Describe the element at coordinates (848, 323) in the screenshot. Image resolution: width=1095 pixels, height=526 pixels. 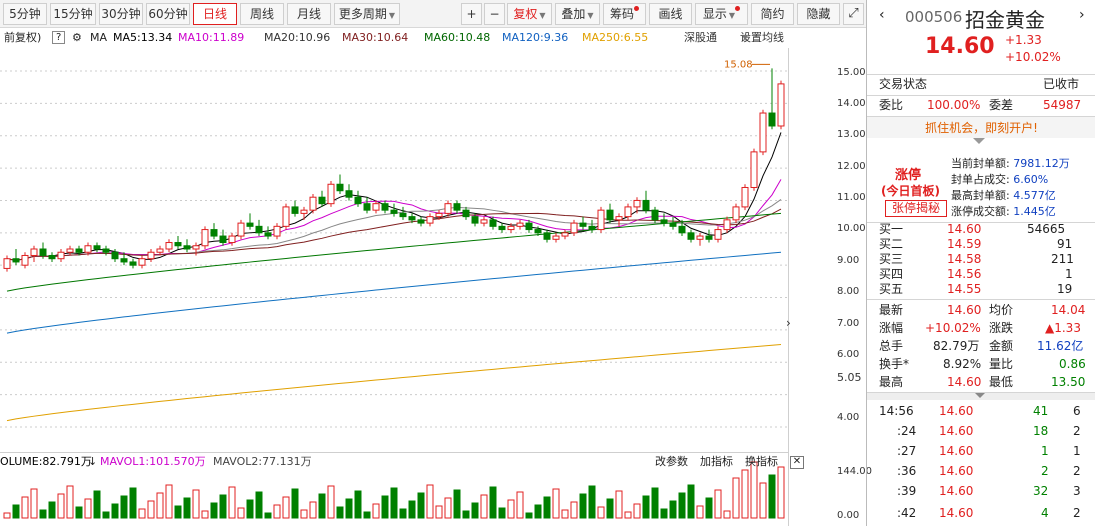
I see `axis-tick: 7.00` at that location.